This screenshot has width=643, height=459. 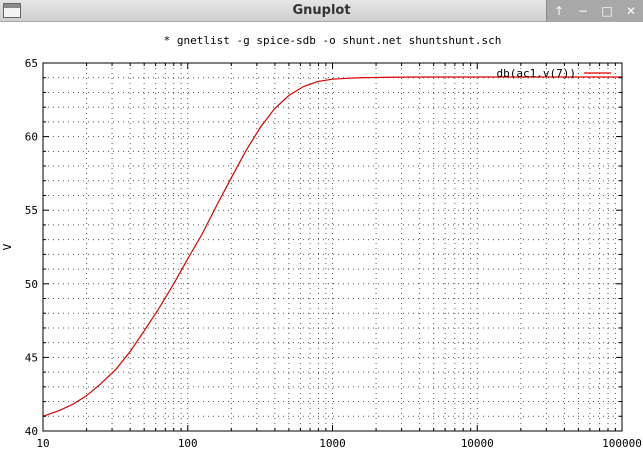 What do you see at coordinates (607, 11) in the screenshot?
I see `maximize-icon: □` at bounding box center [607, 11].